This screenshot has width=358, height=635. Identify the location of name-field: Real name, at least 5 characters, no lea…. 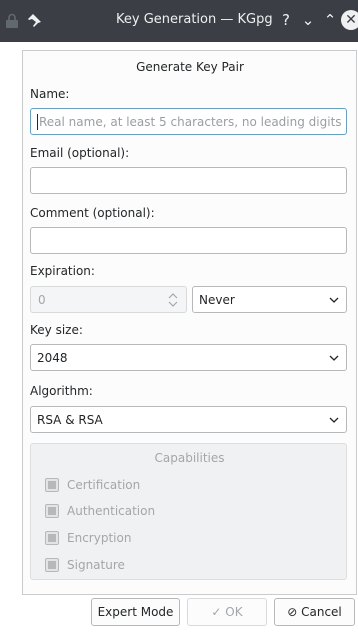
(188, 121).